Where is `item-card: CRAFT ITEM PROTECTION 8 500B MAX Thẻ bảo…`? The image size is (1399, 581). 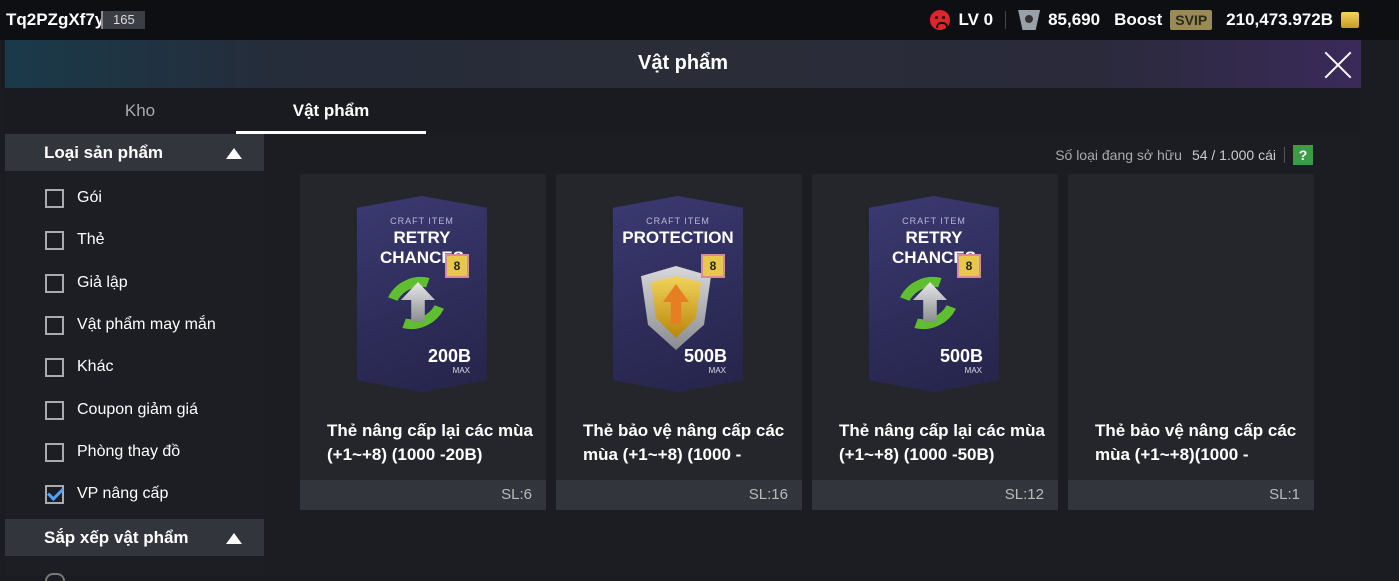
item-card: CRAFT ITEM PROTECTION 8 500B MAX Thẻ bảo… is located at coordinates (679, 342).